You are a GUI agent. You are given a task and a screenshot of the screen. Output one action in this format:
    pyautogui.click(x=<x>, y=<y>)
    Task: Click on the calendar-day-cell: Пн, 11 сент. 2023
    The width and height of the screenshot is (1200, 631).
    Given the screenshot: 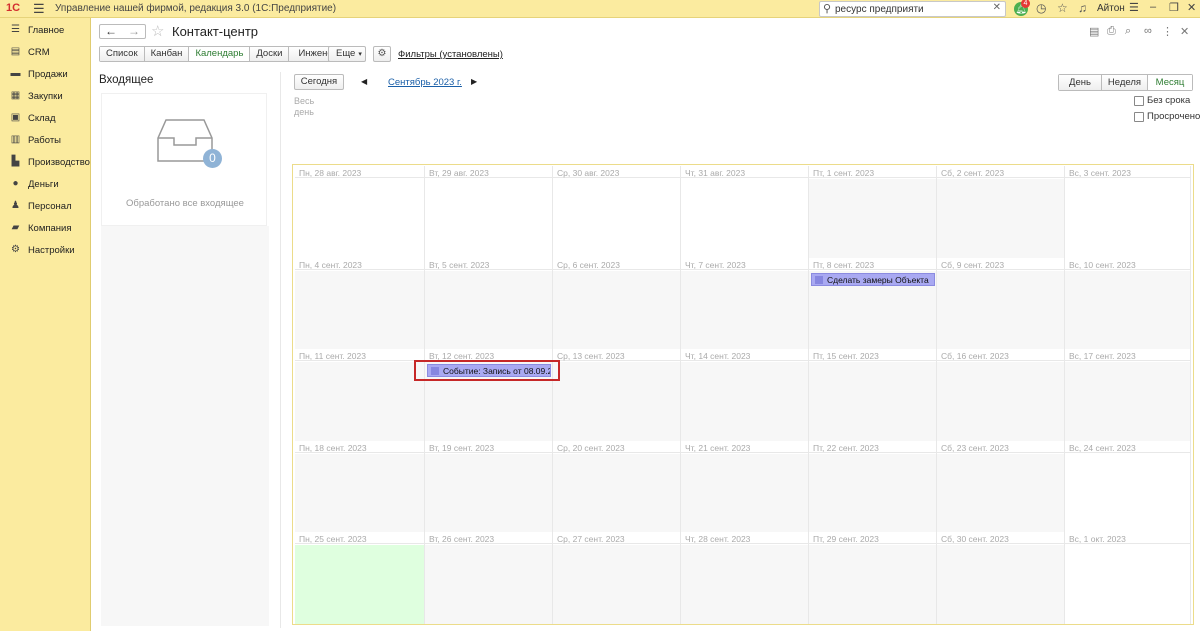 What is the action you would take?
    pyautogui.click(x=360, y=395)
    